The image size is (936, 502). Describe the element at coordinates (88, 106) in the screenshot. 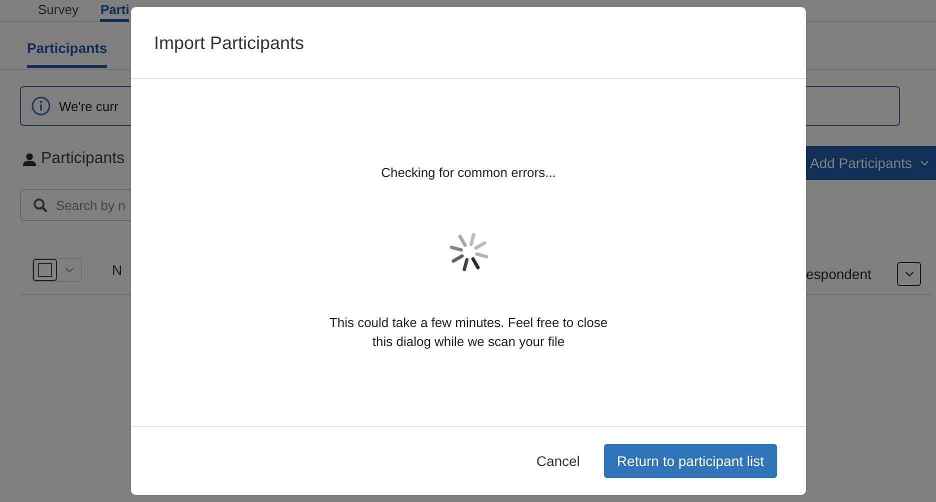

I see `banner-text: We're curr` at that location.